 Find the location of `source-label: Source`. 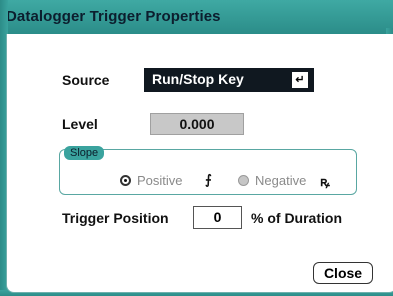

source-label: Source is located at coordinates (86, 80).